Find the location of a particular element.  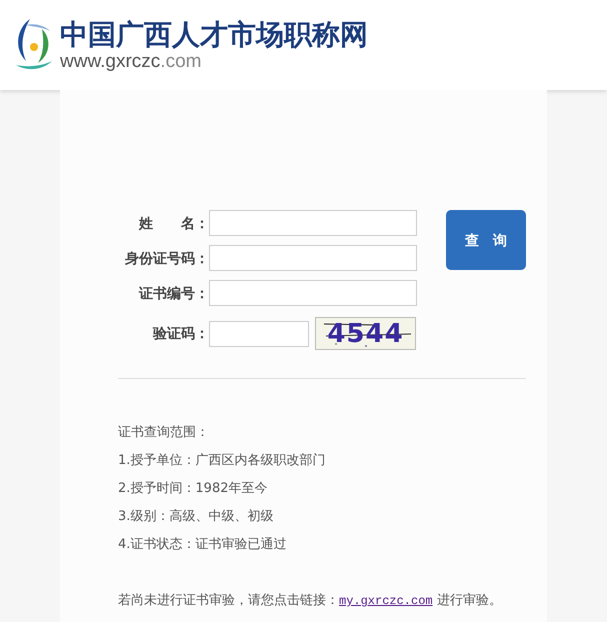

scope-item: 2.授予时间：1982年至今 is located at coordinates (193, 489).